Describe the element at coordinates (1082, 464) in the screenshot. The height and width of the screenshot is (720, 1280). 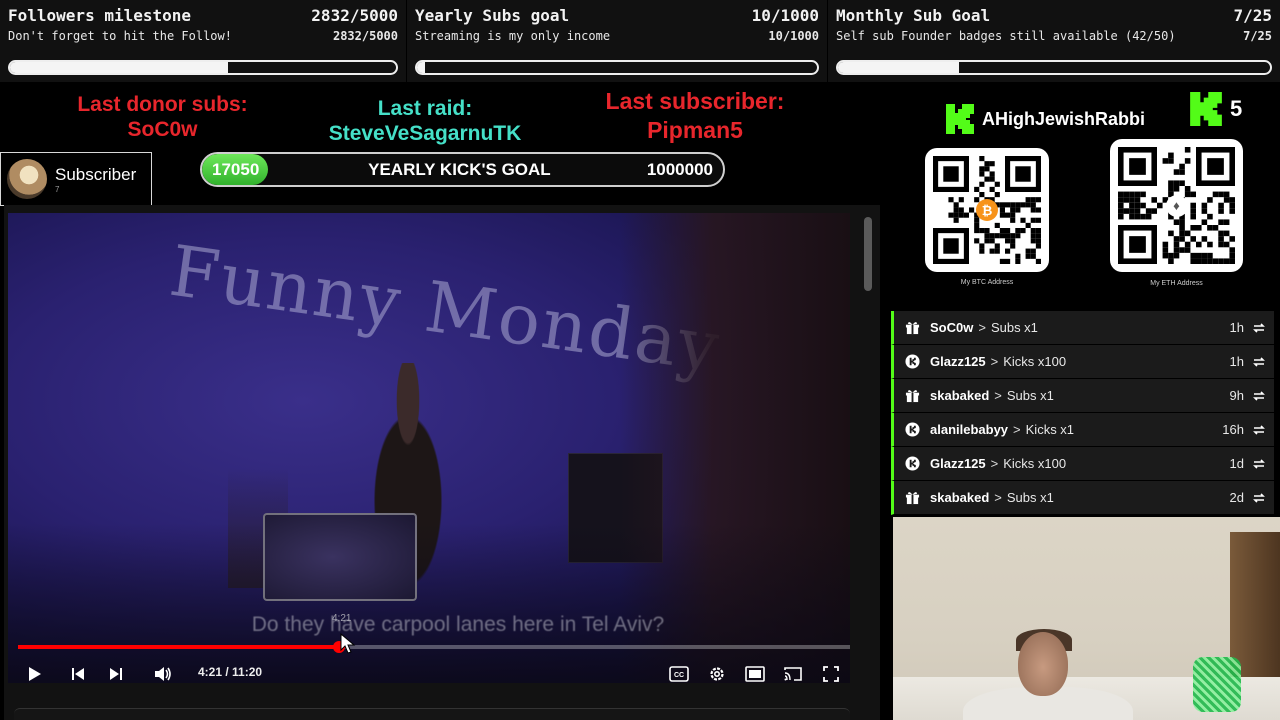
I see `list-item: Glazz125 > Kicks x100 1d` at that location.